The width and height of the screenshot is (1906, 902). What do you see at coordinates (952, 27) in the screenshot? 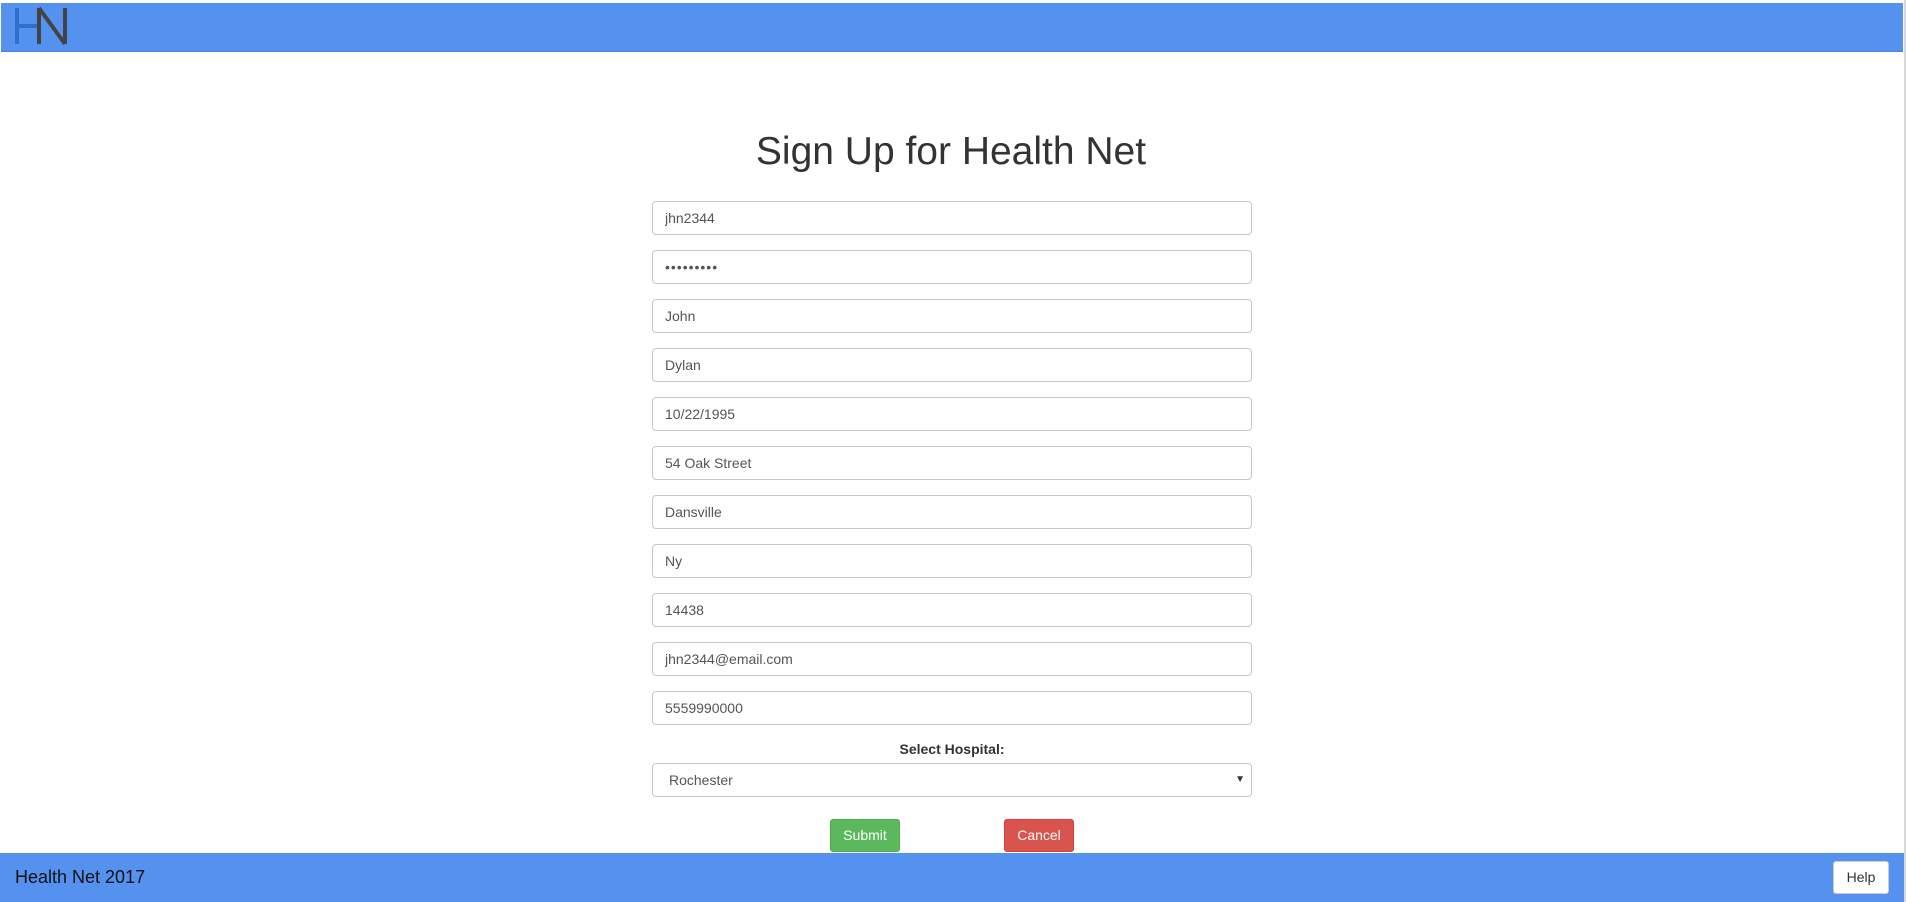
I see `top-navbar` at bounding box center [952, 27].